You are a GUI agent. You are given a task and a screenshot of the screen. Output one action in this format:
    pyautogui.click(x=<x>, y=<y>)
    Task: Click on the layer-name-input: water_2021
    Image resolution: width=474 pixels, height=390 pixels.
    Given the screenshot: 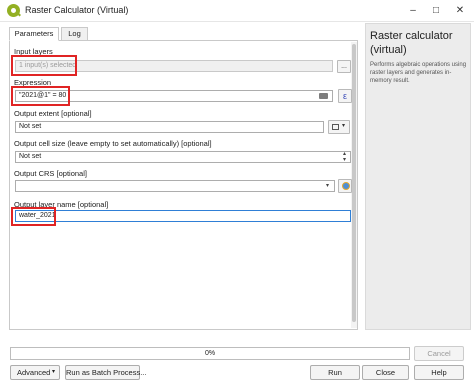 What is the action you would take?
    pyautogui.click(x=183, y=216)
    